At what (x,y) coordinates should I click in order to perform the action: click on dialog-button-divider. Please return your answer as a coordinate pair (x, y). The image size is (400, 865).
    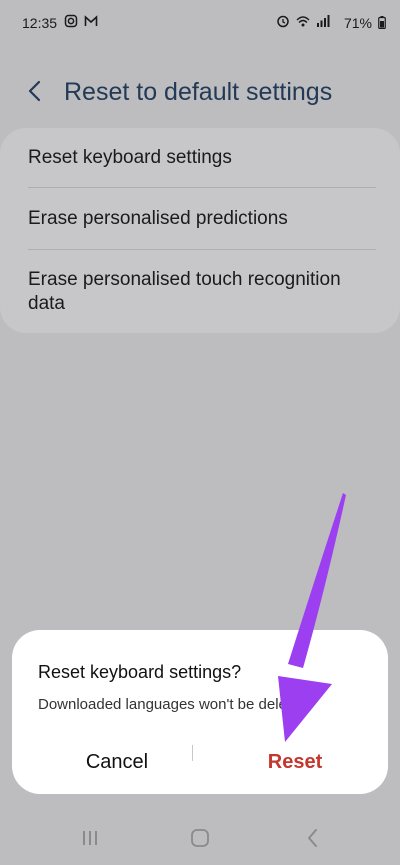
    Looking at the image, I should click on (192, 753).